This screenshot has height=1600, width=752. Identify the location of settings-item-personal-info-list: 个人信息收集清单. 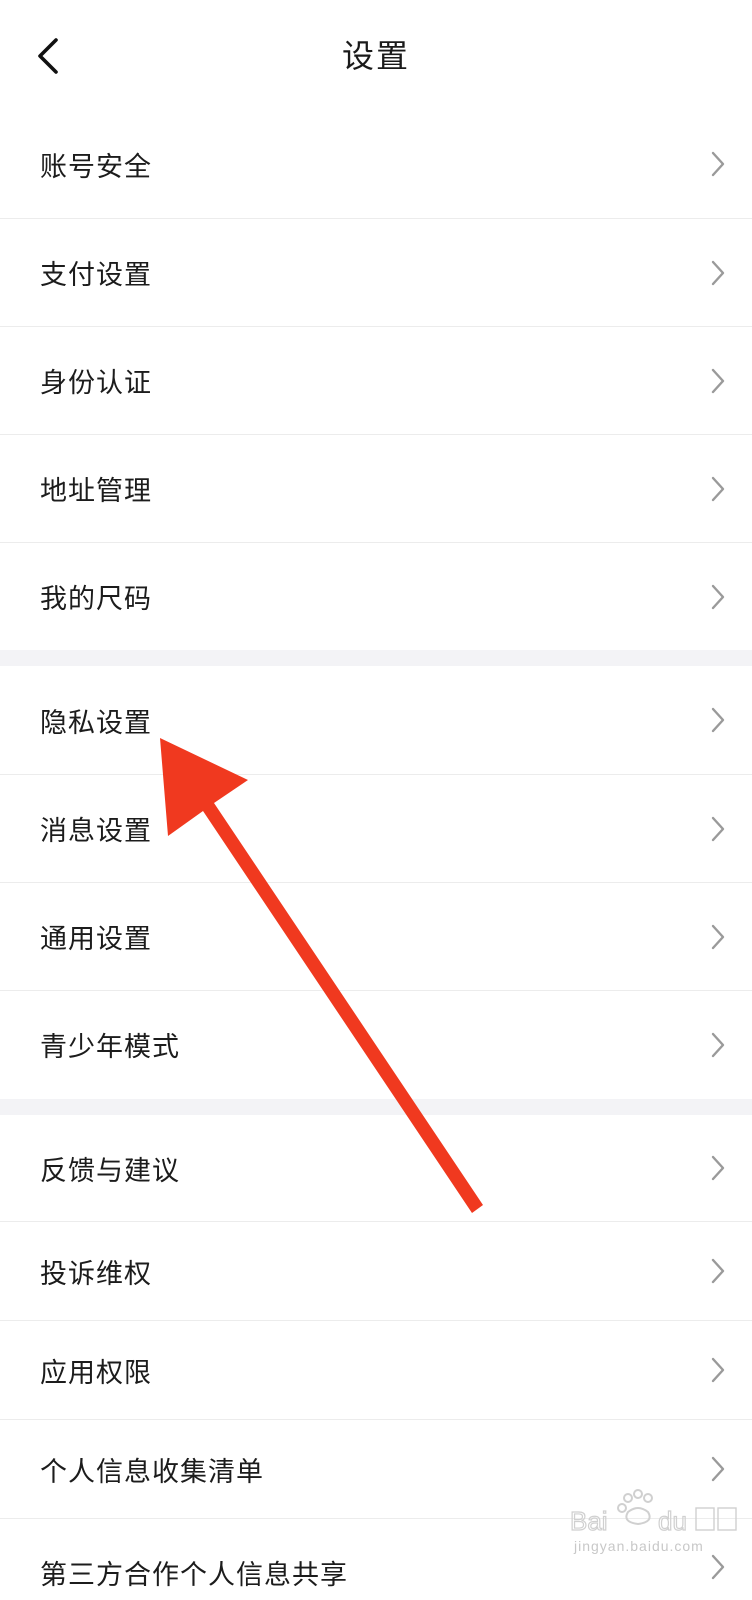
(376, 1468).